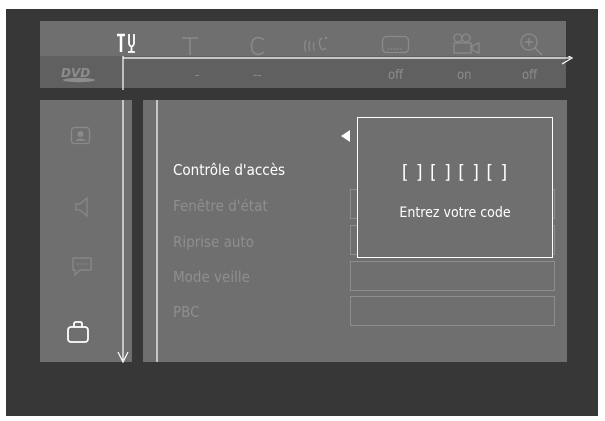  What do you see at coordinates (213, 242) in the screenshot?
I see `menu-item-auto-resume: Riprise auto` at bounding box center [213, 242].